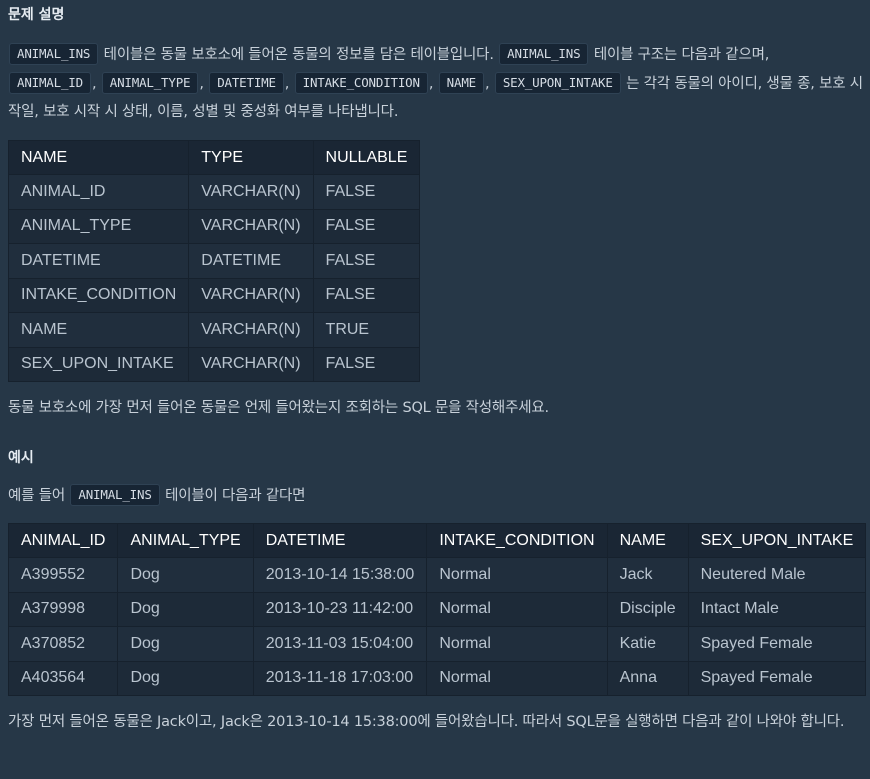  I want to click on table-row: NAME VARCHAR(N) TRUE, so click(214, 330).